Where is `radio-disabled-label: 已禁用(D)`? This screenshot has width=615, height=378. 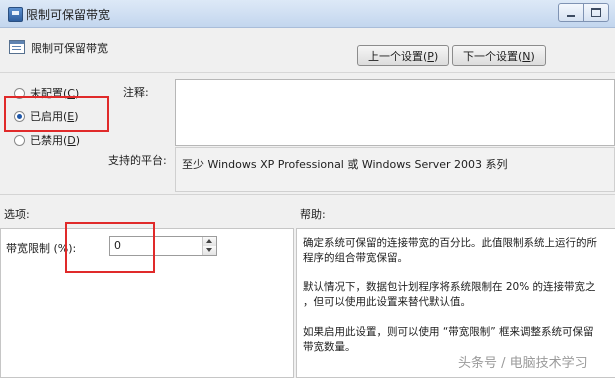 radio-disabled-label: 已禁用(D) is located at coordinates (55, 140).